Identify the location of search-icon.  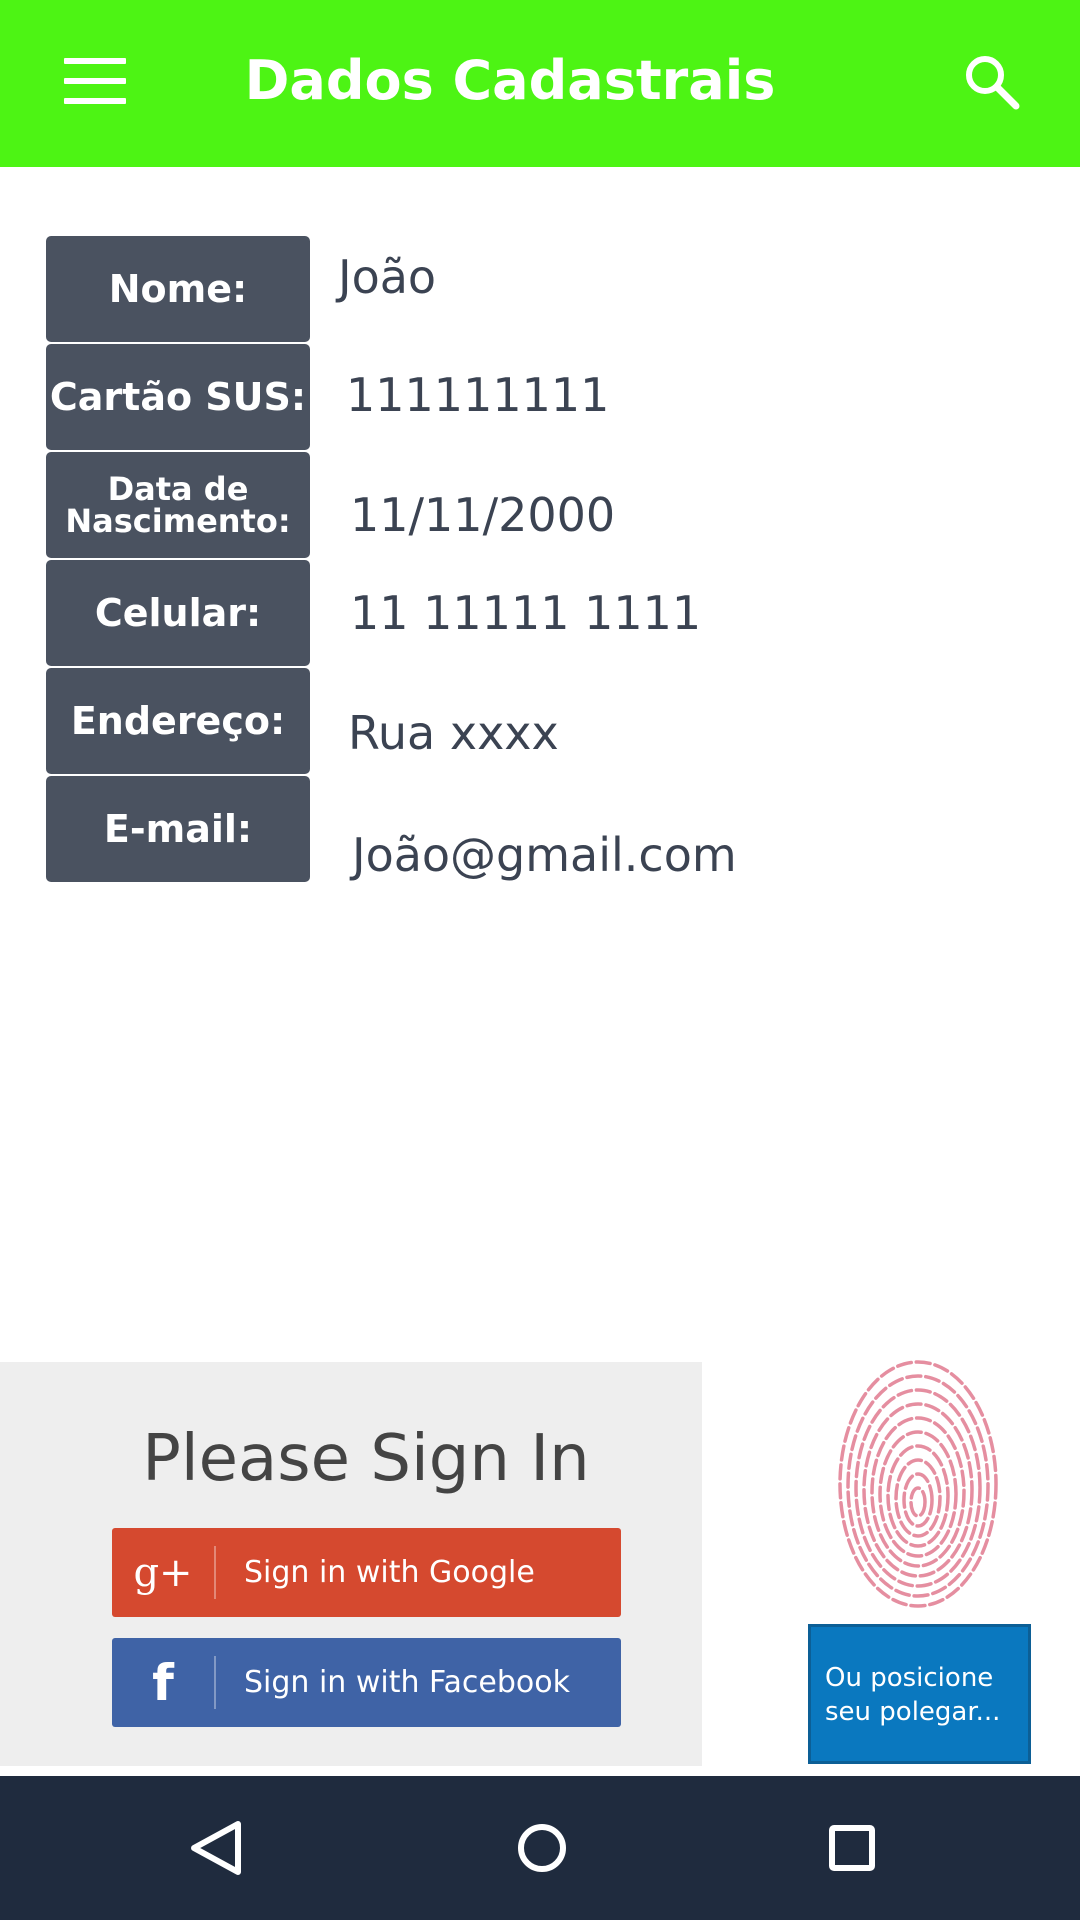
(993, 83).